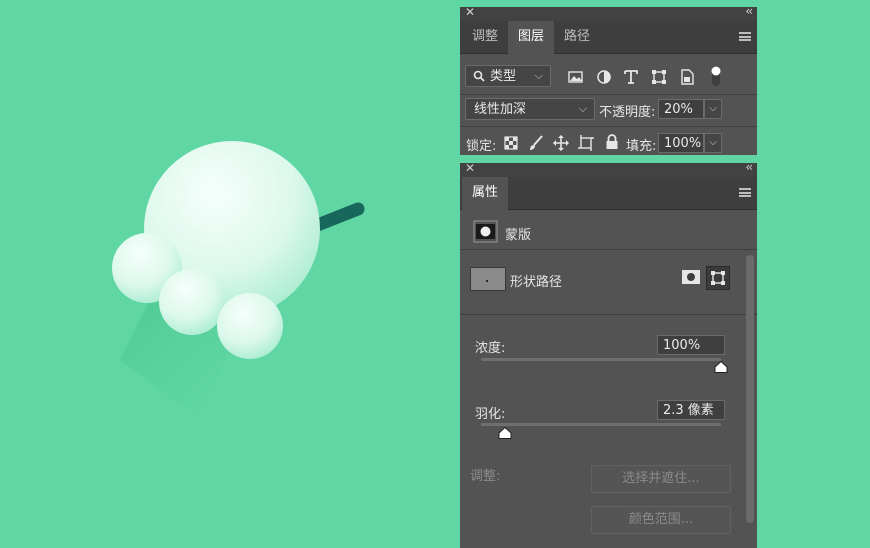 The width and height of the screenshot is (870, 548). I want to click on filter-toggle-switch, so click(716, 76).